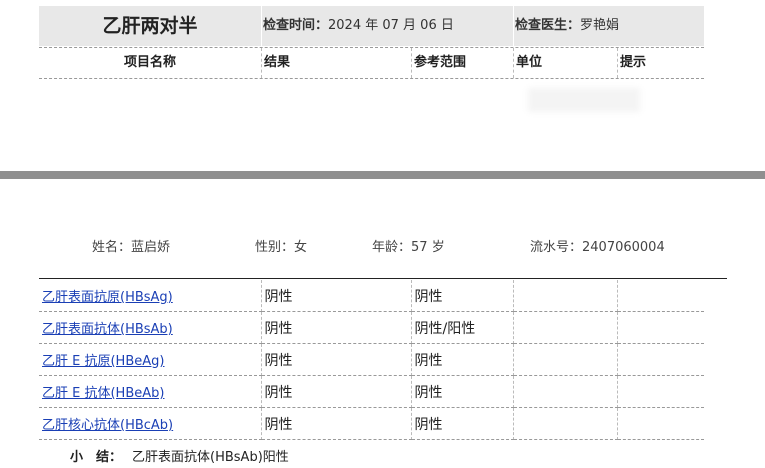 This screenshot has height=468, width=765. Describe the element at coordinates (600, 25) in the screenshot. I see `doctor-value: 罗艳娟` at that location.